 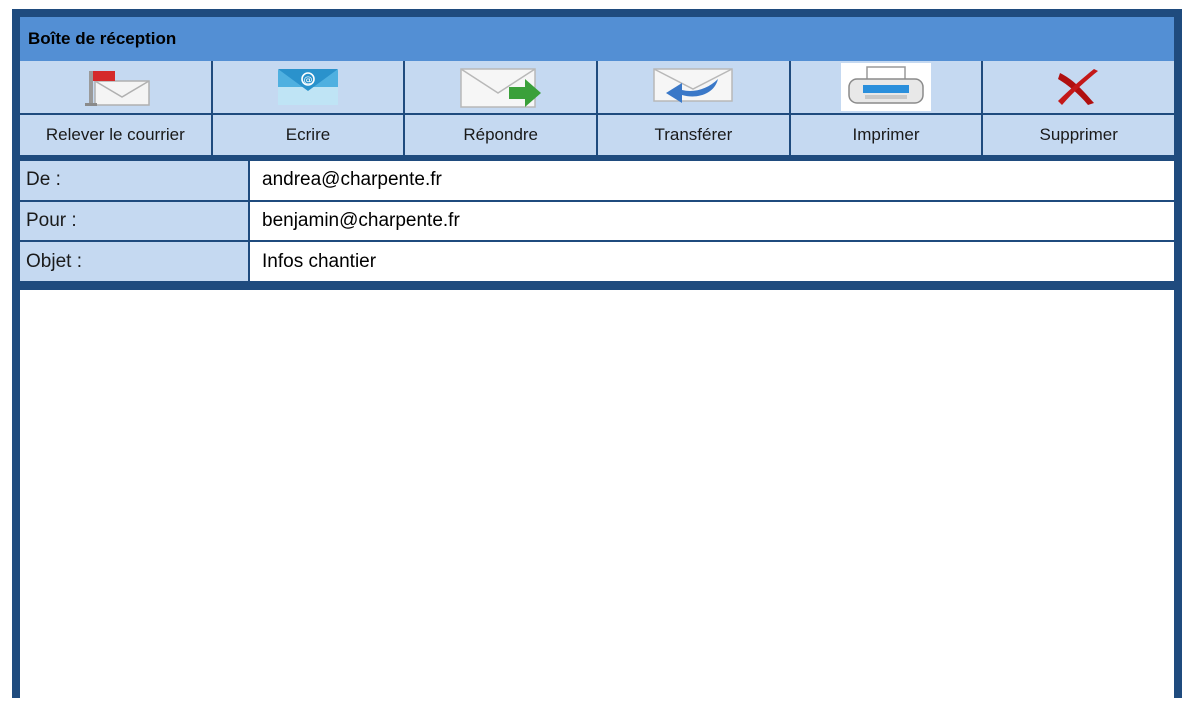 What do you see at coordinates (134, 262) in the screenshot?
I see `subject-label: Objet :` at bounding box center [134, 262].